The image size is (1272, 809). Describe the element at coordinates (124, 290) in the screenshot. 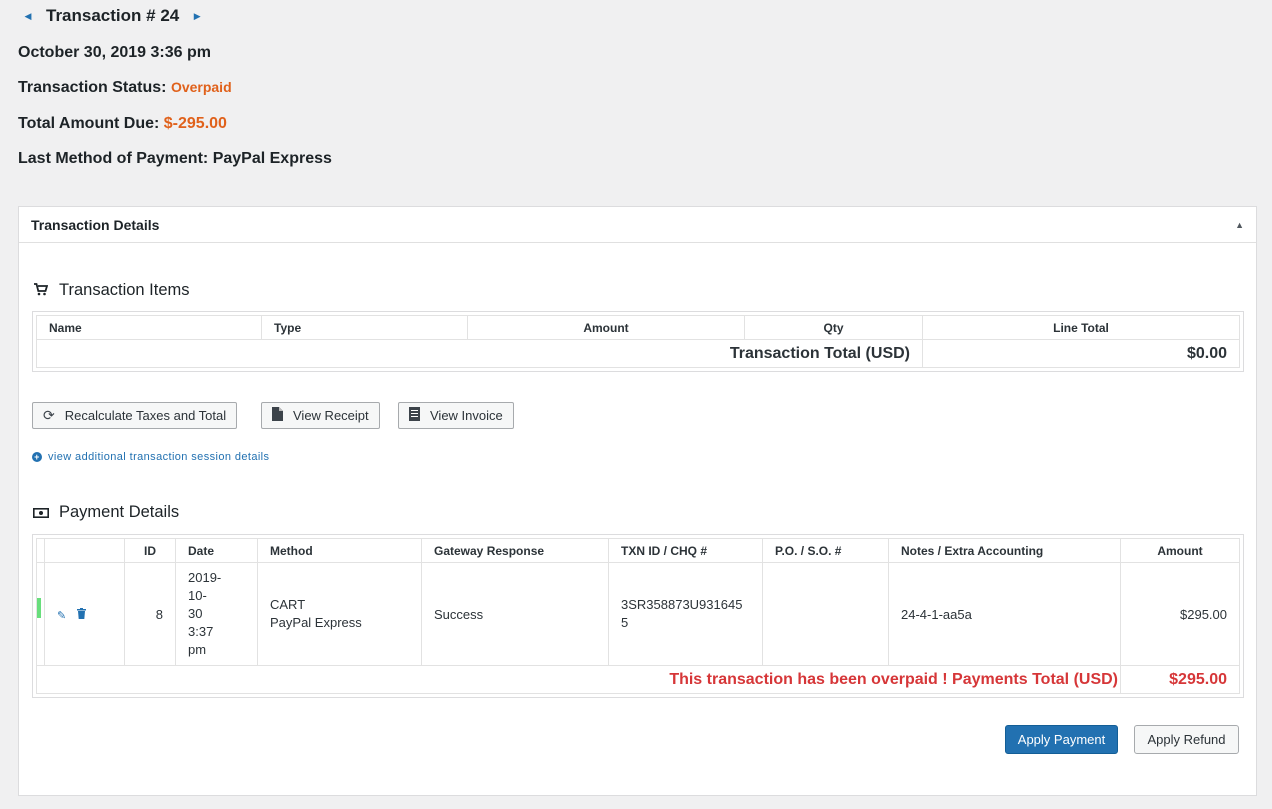

I see `items-heading-text: Transaction Items` at that location.